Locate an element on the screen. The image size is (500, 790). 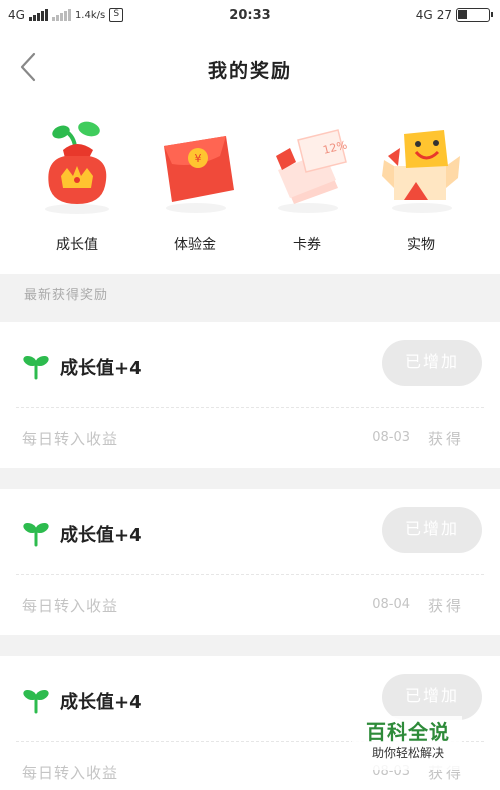
category-label: 体验金 is located at coordinates (195, 245).